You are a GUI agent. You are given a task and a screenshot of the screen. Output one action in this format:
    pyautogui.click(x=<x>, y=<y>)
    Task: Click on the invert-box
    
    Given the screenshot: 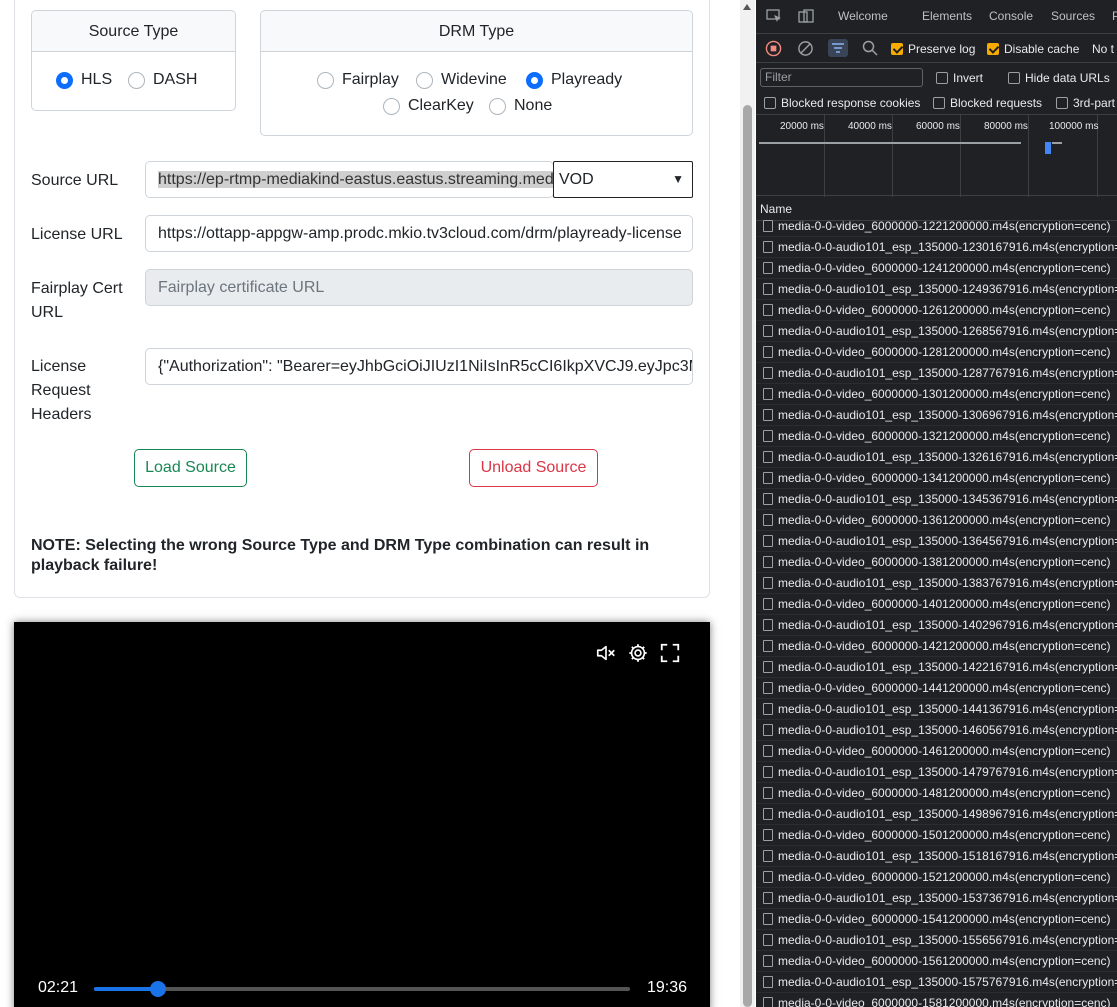 What is the action you would take?
    pyautogui.click(x=942, y=78)
    